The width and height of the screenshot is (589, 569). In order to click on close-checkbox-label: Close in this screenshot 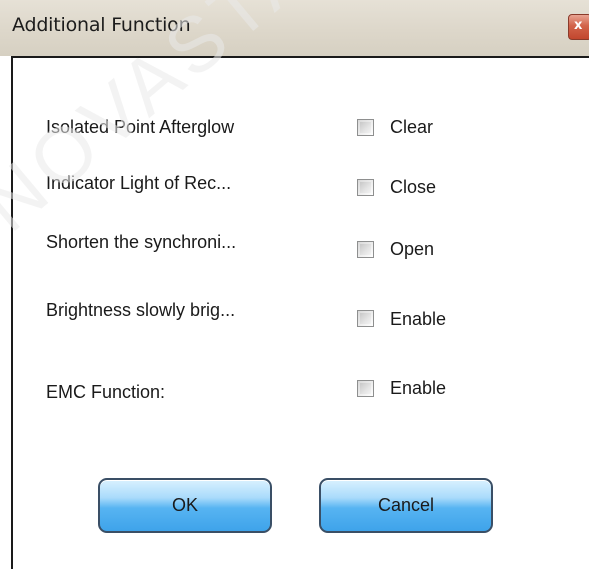, I will do `click(413, 187)`.